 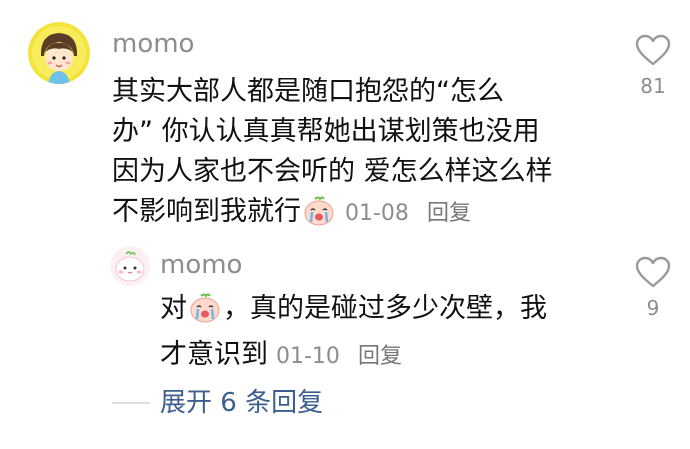 What do you see at coordinates (206, 211) in the screenshot?
I see `comment-text-line: 不影响到我就行` at bounding box center [206, 211].